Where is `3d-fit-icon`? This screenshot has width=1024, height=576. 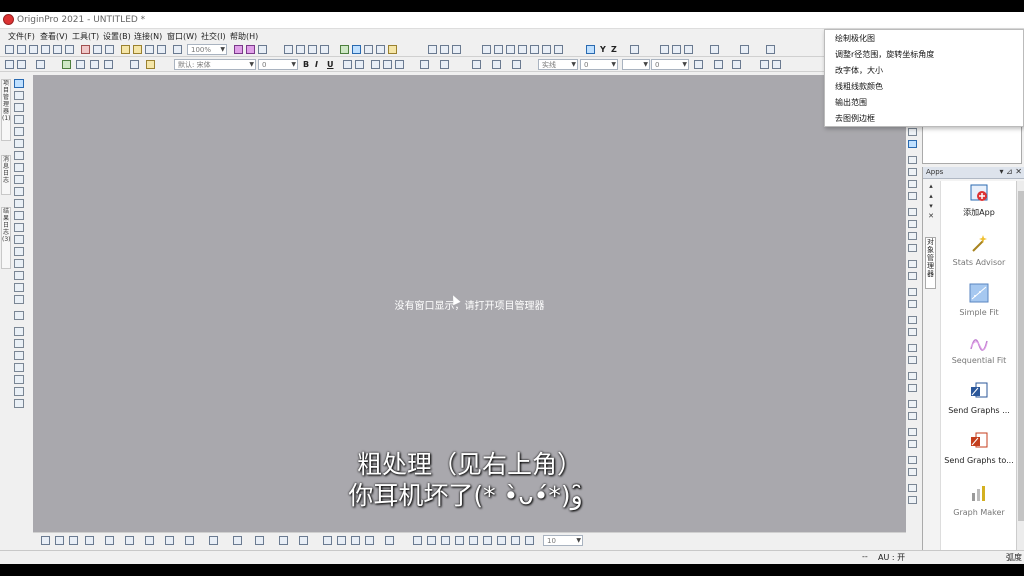 3d-fit-icon is located at coordinates (487, 540).